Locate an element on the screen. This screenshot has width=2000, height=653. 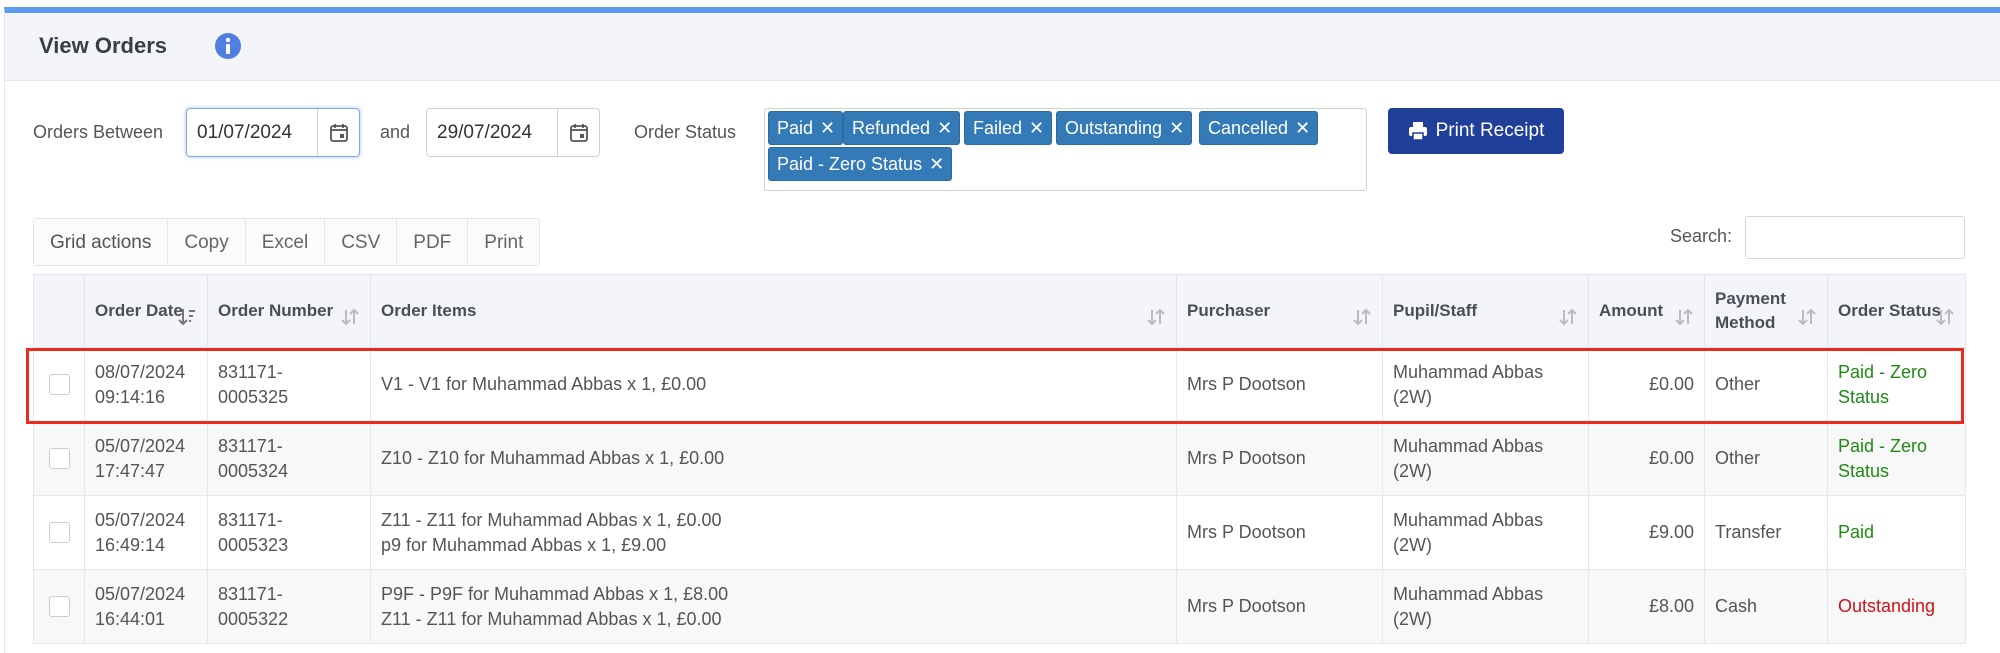
tag-label: Paid is located at coordinates (795, 128).